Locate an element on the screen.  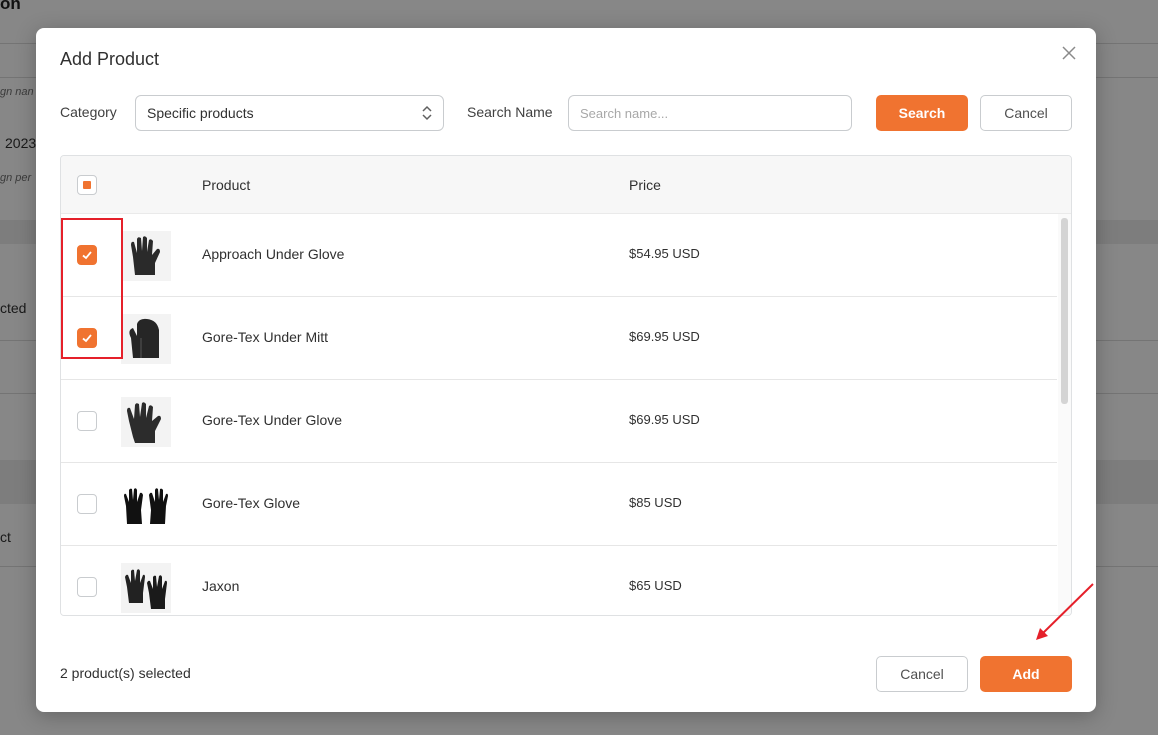
table-row: Gore-Tex Under Glove $69.95 USD is located at coordinates (559, 421).